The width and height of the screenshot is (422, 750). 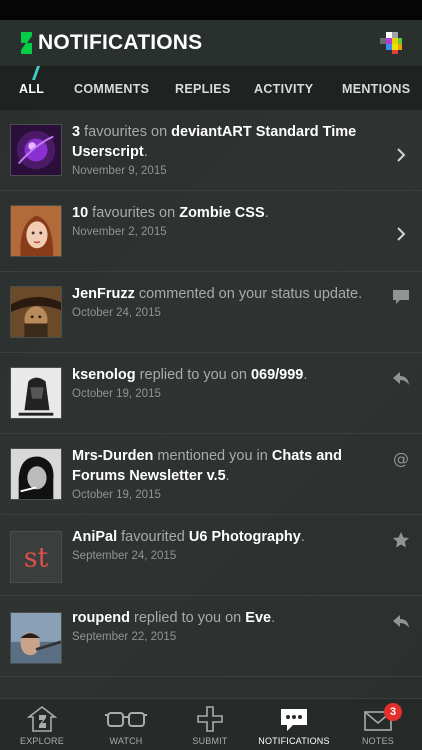 I want to click on at-sign-icon: @, so click(x=401, y=459).